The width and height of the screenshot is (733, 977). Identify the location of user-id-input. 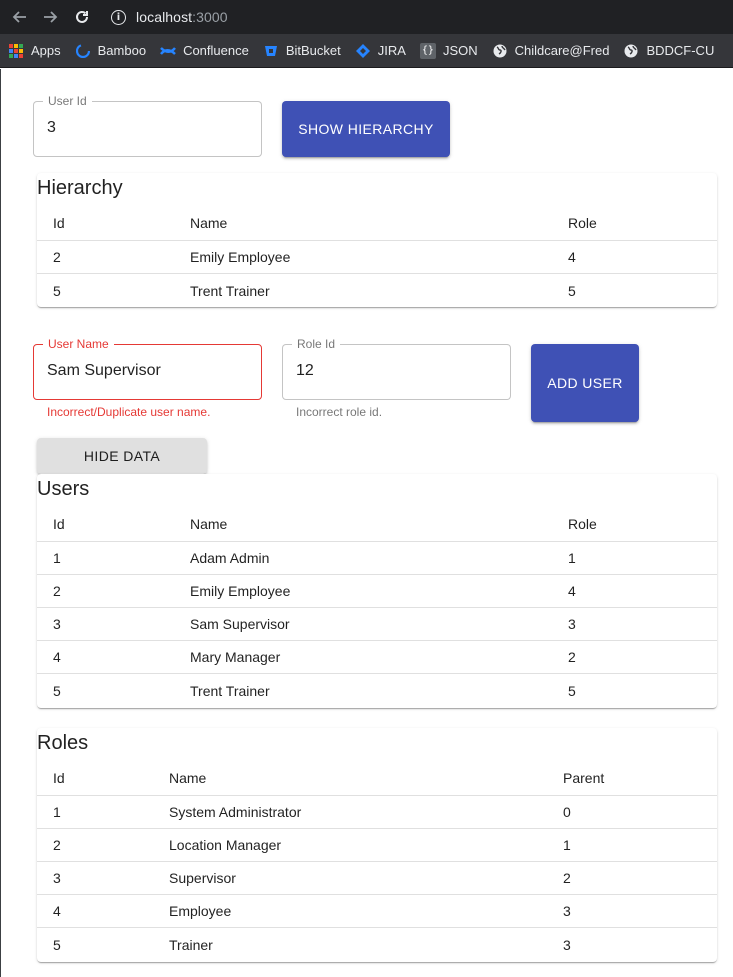
(138, 128).